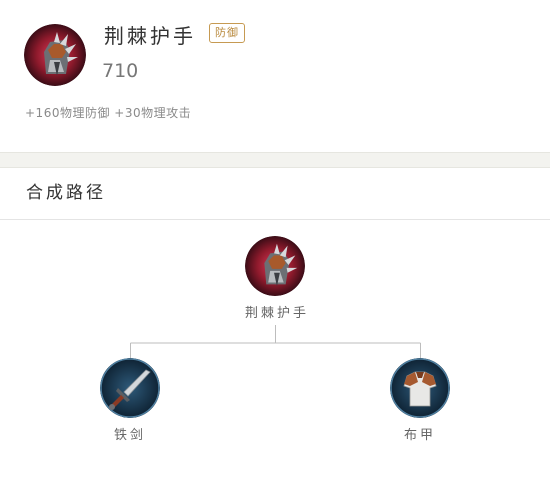 The width and height of the screenshot is (550, 480). I want to click on recipe-root-label: 荆棘护手, so click(276, 313).